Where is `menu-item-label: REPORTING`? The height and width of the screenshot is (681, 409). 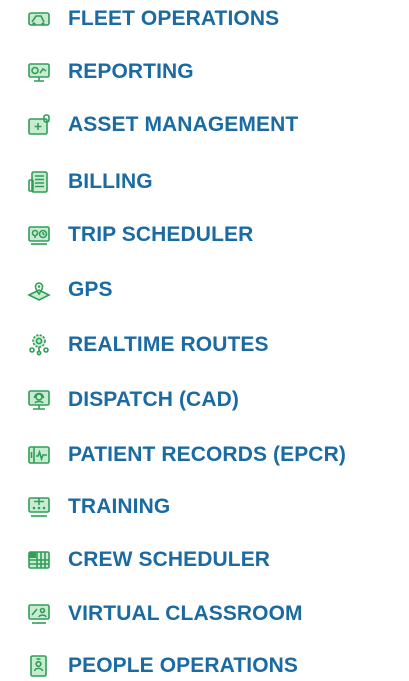 menu-item-label: REPORTING is located at coordinates (131, 71).